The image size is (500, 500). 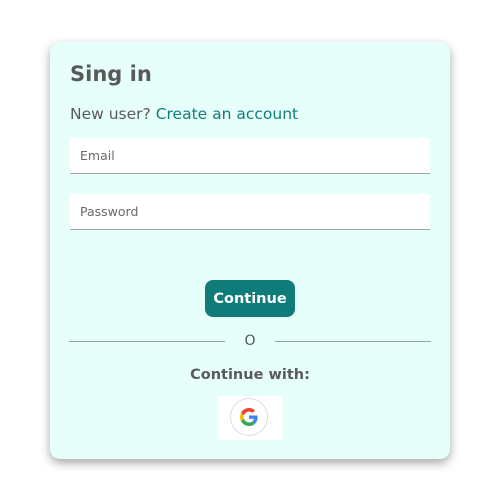 I want to click on divider-line-left, so click(x=147, y=341).